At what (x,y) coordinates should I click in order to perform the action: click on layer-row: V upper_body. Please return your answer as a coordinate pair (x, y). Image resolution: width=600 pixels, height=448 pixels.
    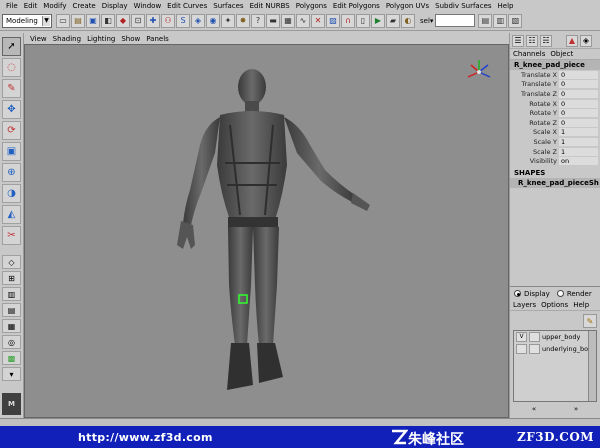
    Looking at the image, I should click on (555, 337).